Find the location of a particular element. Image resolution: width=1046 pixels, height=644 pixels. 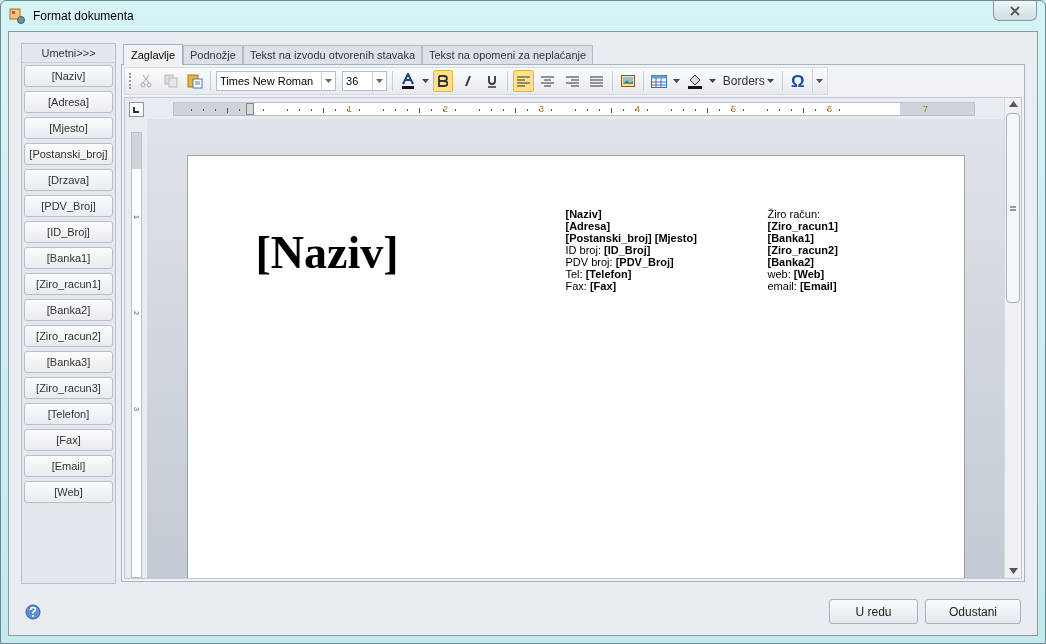

header-text-line: Žiro račun: is located at coordinates (794, 214).